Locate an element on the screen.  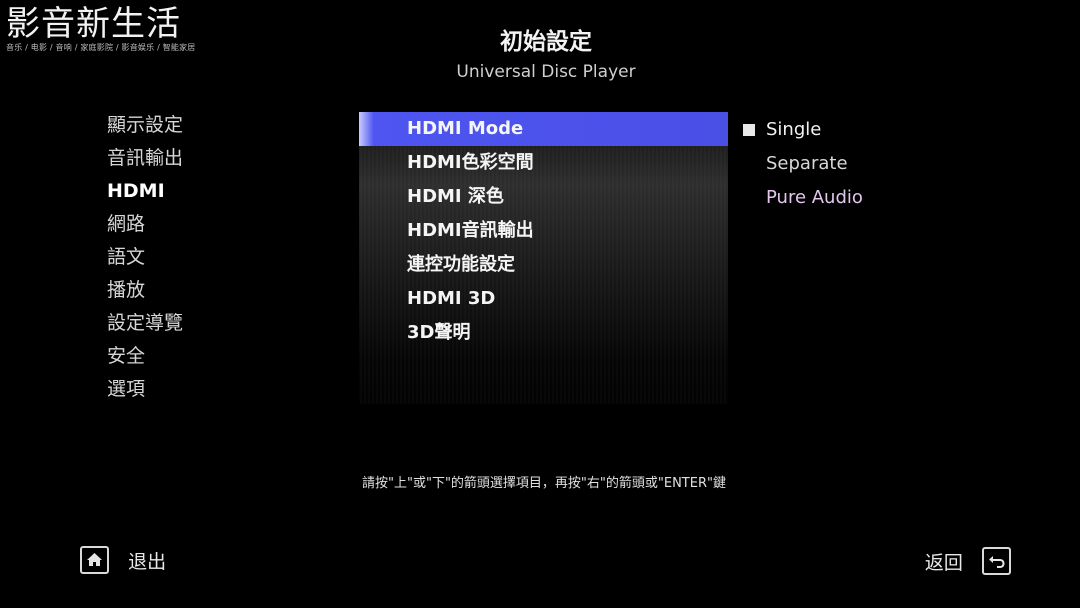
option-separate: Separate is located at coordinates (802, 164).